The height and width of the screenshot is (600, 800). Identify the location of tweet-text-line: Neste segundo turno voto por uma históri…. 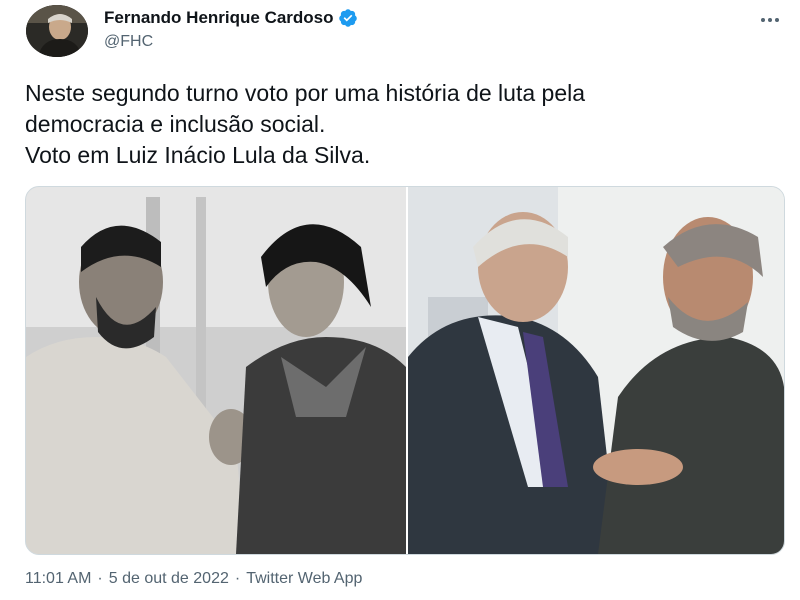
(305, 93).